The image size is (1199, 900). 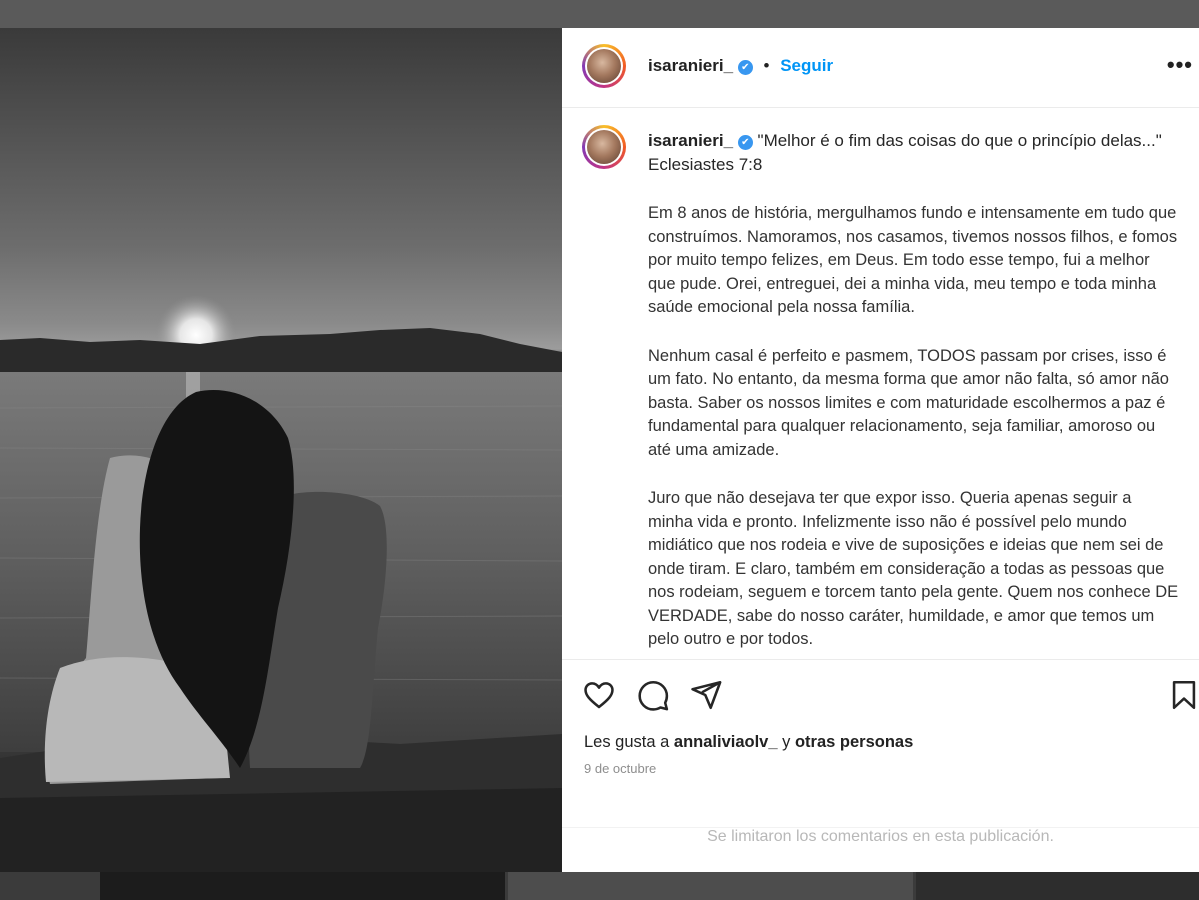 What do you see at coordinates (854, 742) in the screenshot?
I see `other-likers-link: otras personas` at bounding box center [854, 742].